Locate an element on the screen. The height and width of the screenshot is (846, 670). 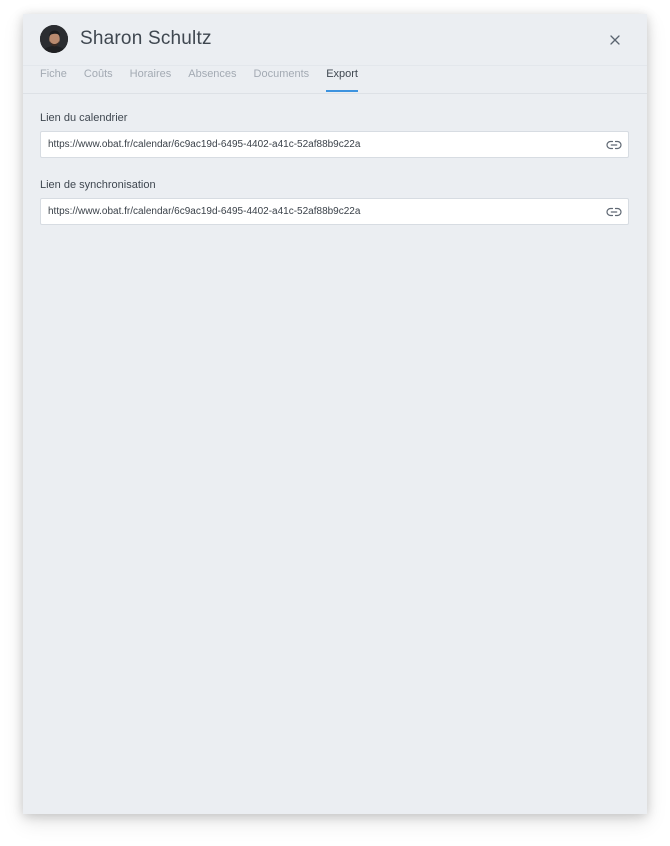
tabs-divider is located at coordinates (335, 93).